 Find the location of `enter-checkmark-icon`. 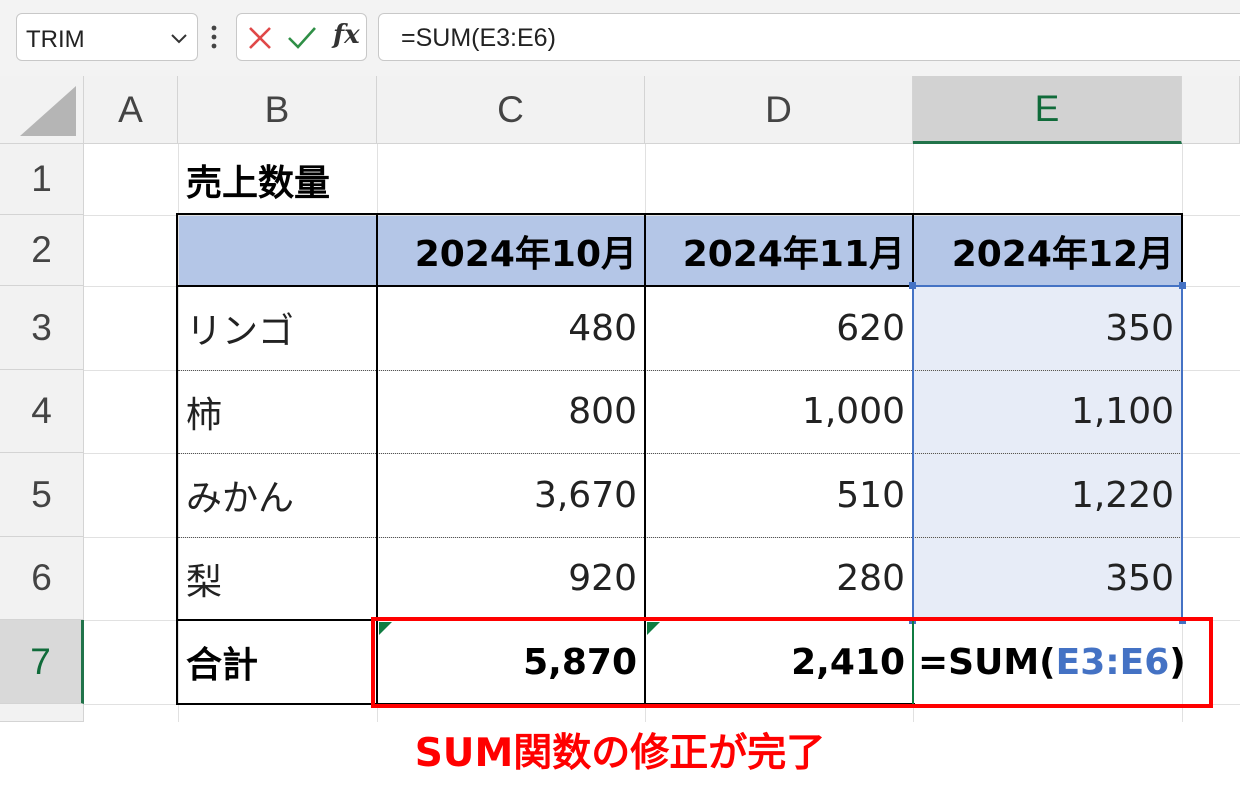

enter-checkmark-icon is located at coordinates (302, 40).